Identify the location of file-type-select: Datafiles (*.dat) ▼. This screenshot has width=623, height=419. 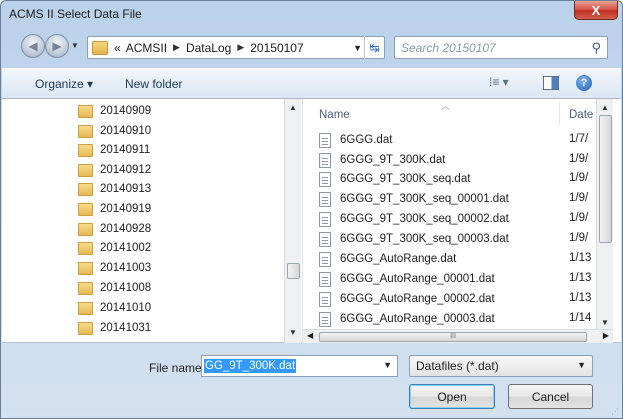
(501, 366).